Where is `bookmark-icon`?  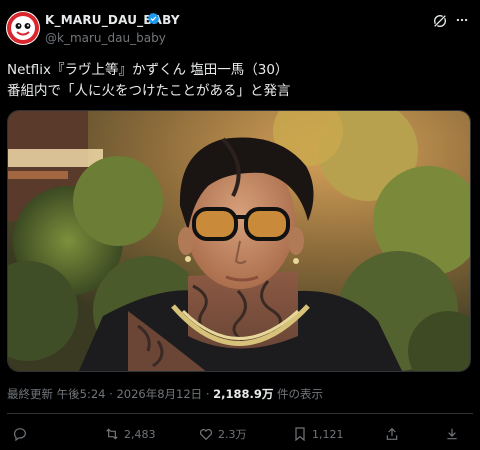
bookmark-icon is located at coordinates (300, 434).